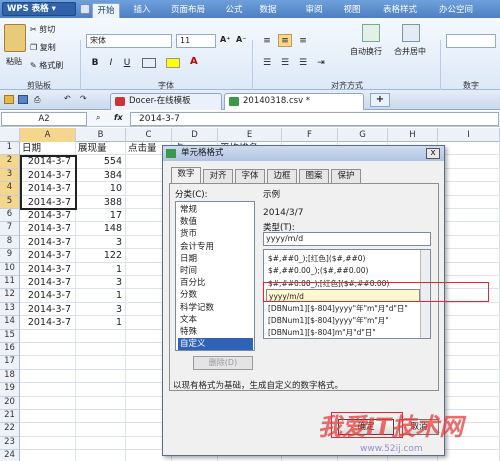 Image resolution: width=500 pixels, height=461 pixels. Describe the element at coordinates (95, 62) in the screenshot. I see `bold-button: B` at that location.